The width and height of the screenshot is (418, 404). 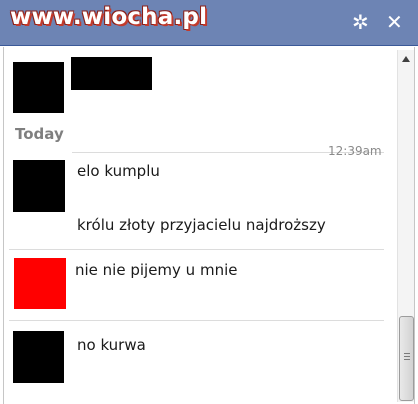 What do you see at coordinates (111, 73) in the screenshot?
I see `participant-name-redacted` at bounding box center [111, 73].